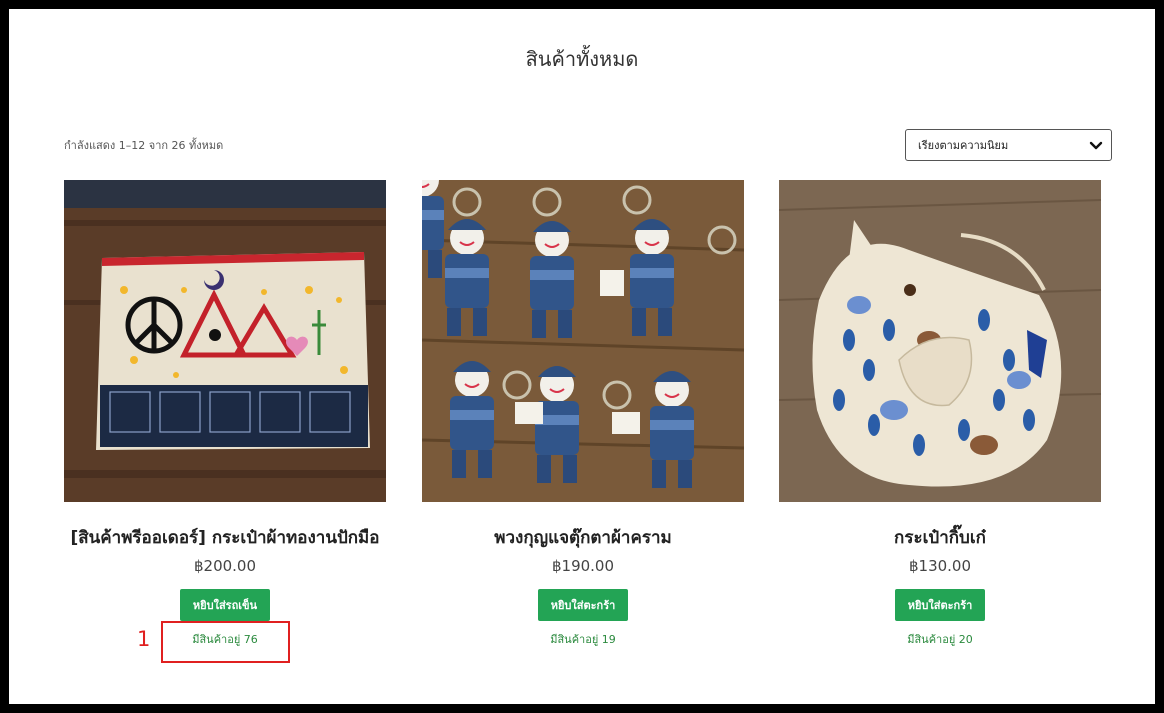 This screenshot has height=713, width=1164. I want to click on add-to-cart-button: หยิบใส่รถเข็น, so click(225, 605).